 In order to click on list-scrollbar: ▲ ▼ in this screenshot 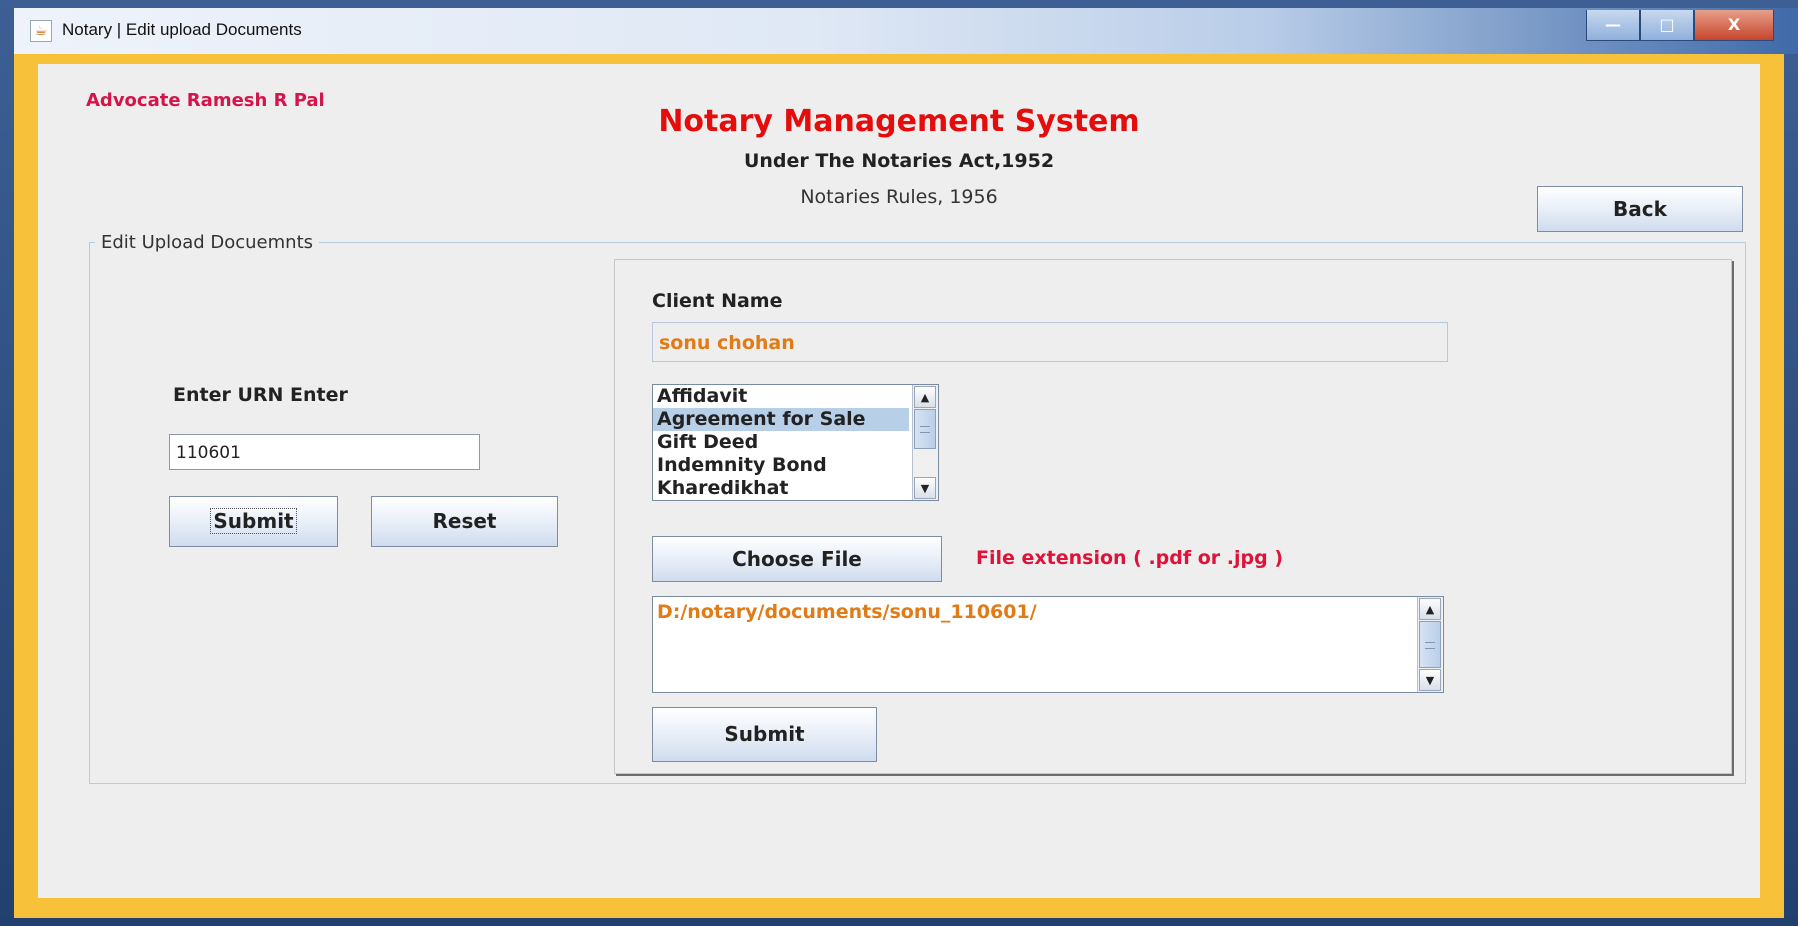, I will do `click(925, 442)`.